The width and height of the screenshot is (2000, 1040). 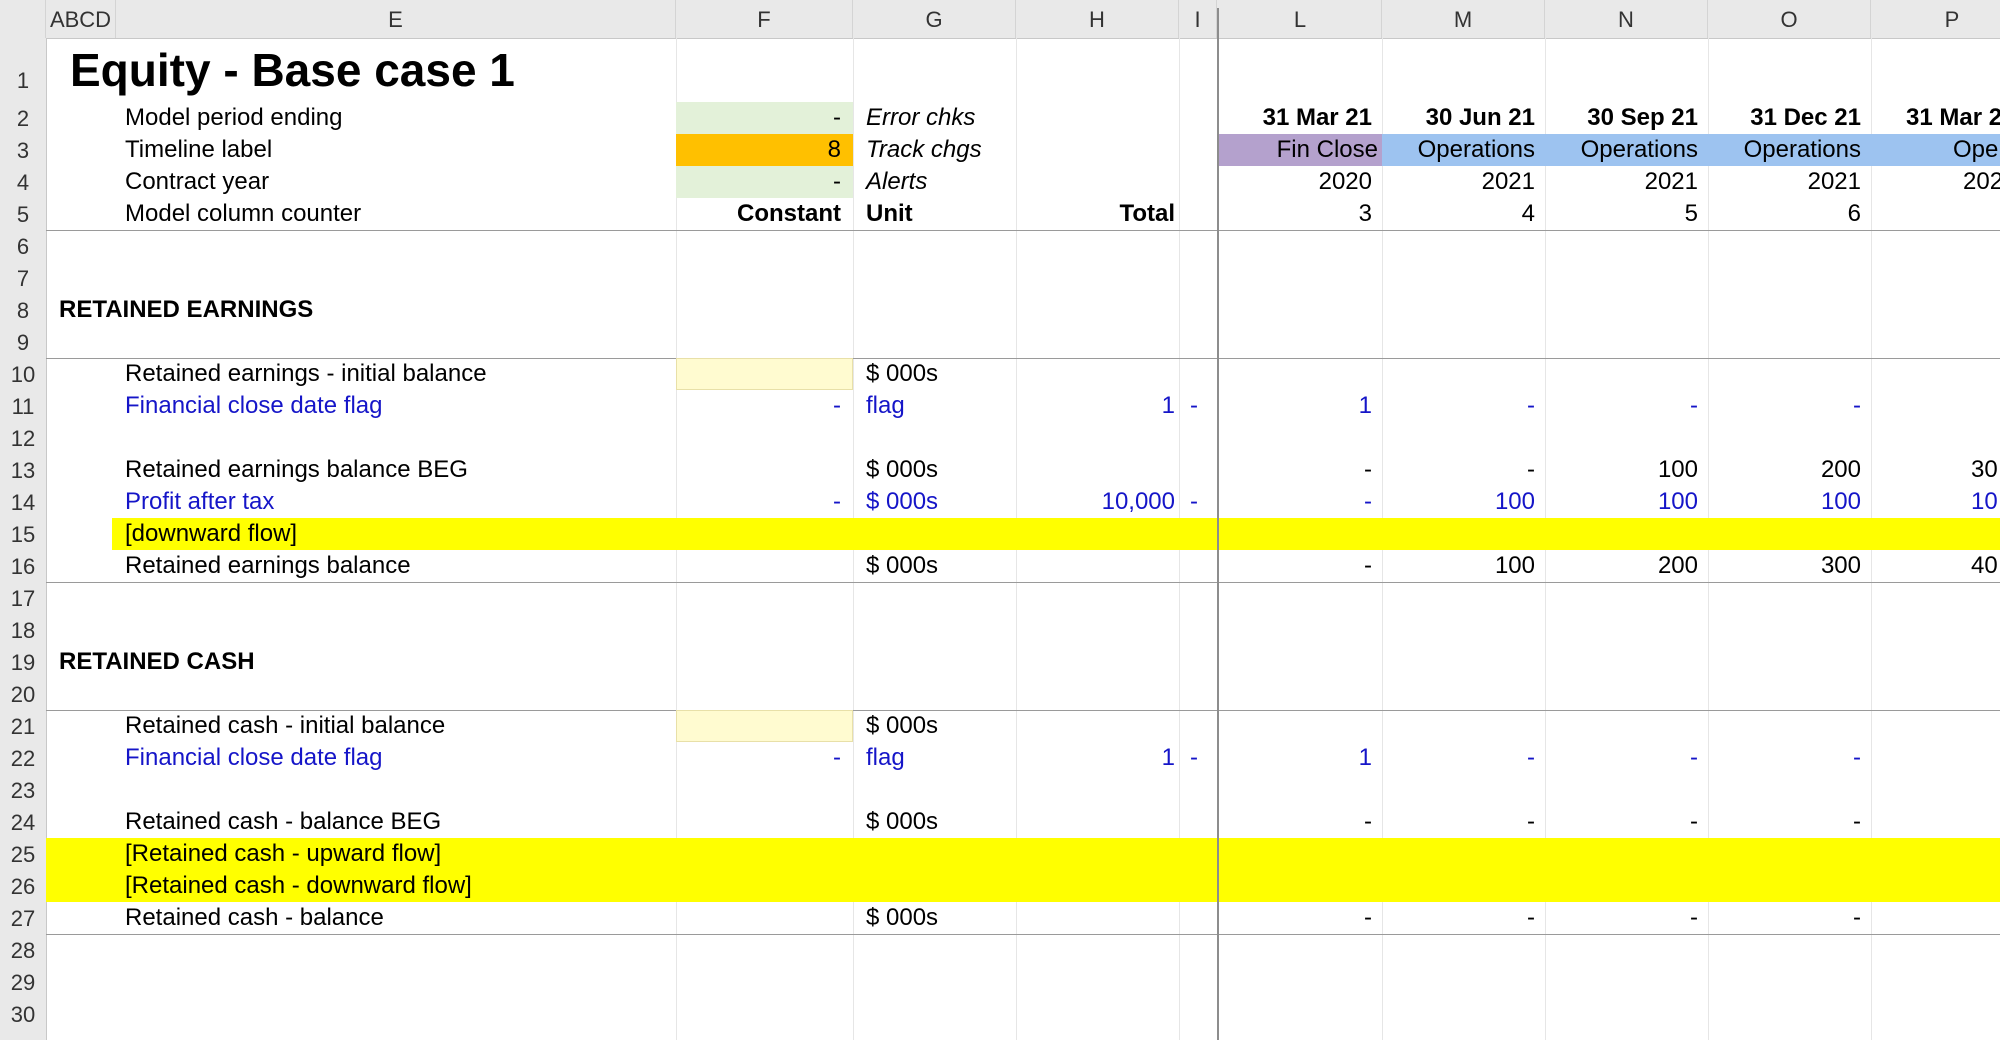 What do you see at coordinates (1789, 182) in the screenshot?
I see `year-col-o: 2021` at bounding box center [1789, 182].